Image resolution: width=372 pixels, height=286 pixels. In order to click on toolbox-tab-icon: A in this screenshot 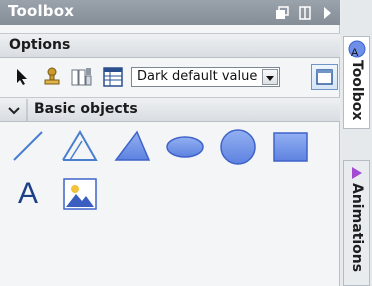, I will do `click(357, 51)`.